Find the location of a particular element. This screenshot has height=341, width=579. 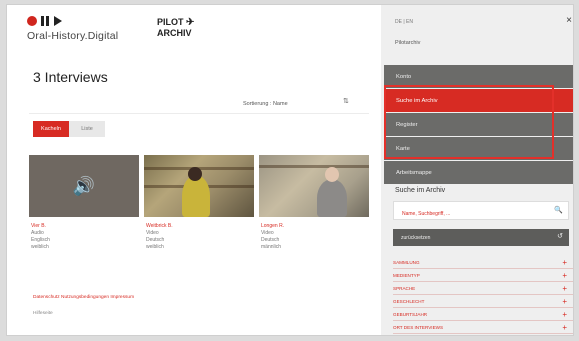

interviewee-name: Weitbrick B. is located at coordinates (200, 226).